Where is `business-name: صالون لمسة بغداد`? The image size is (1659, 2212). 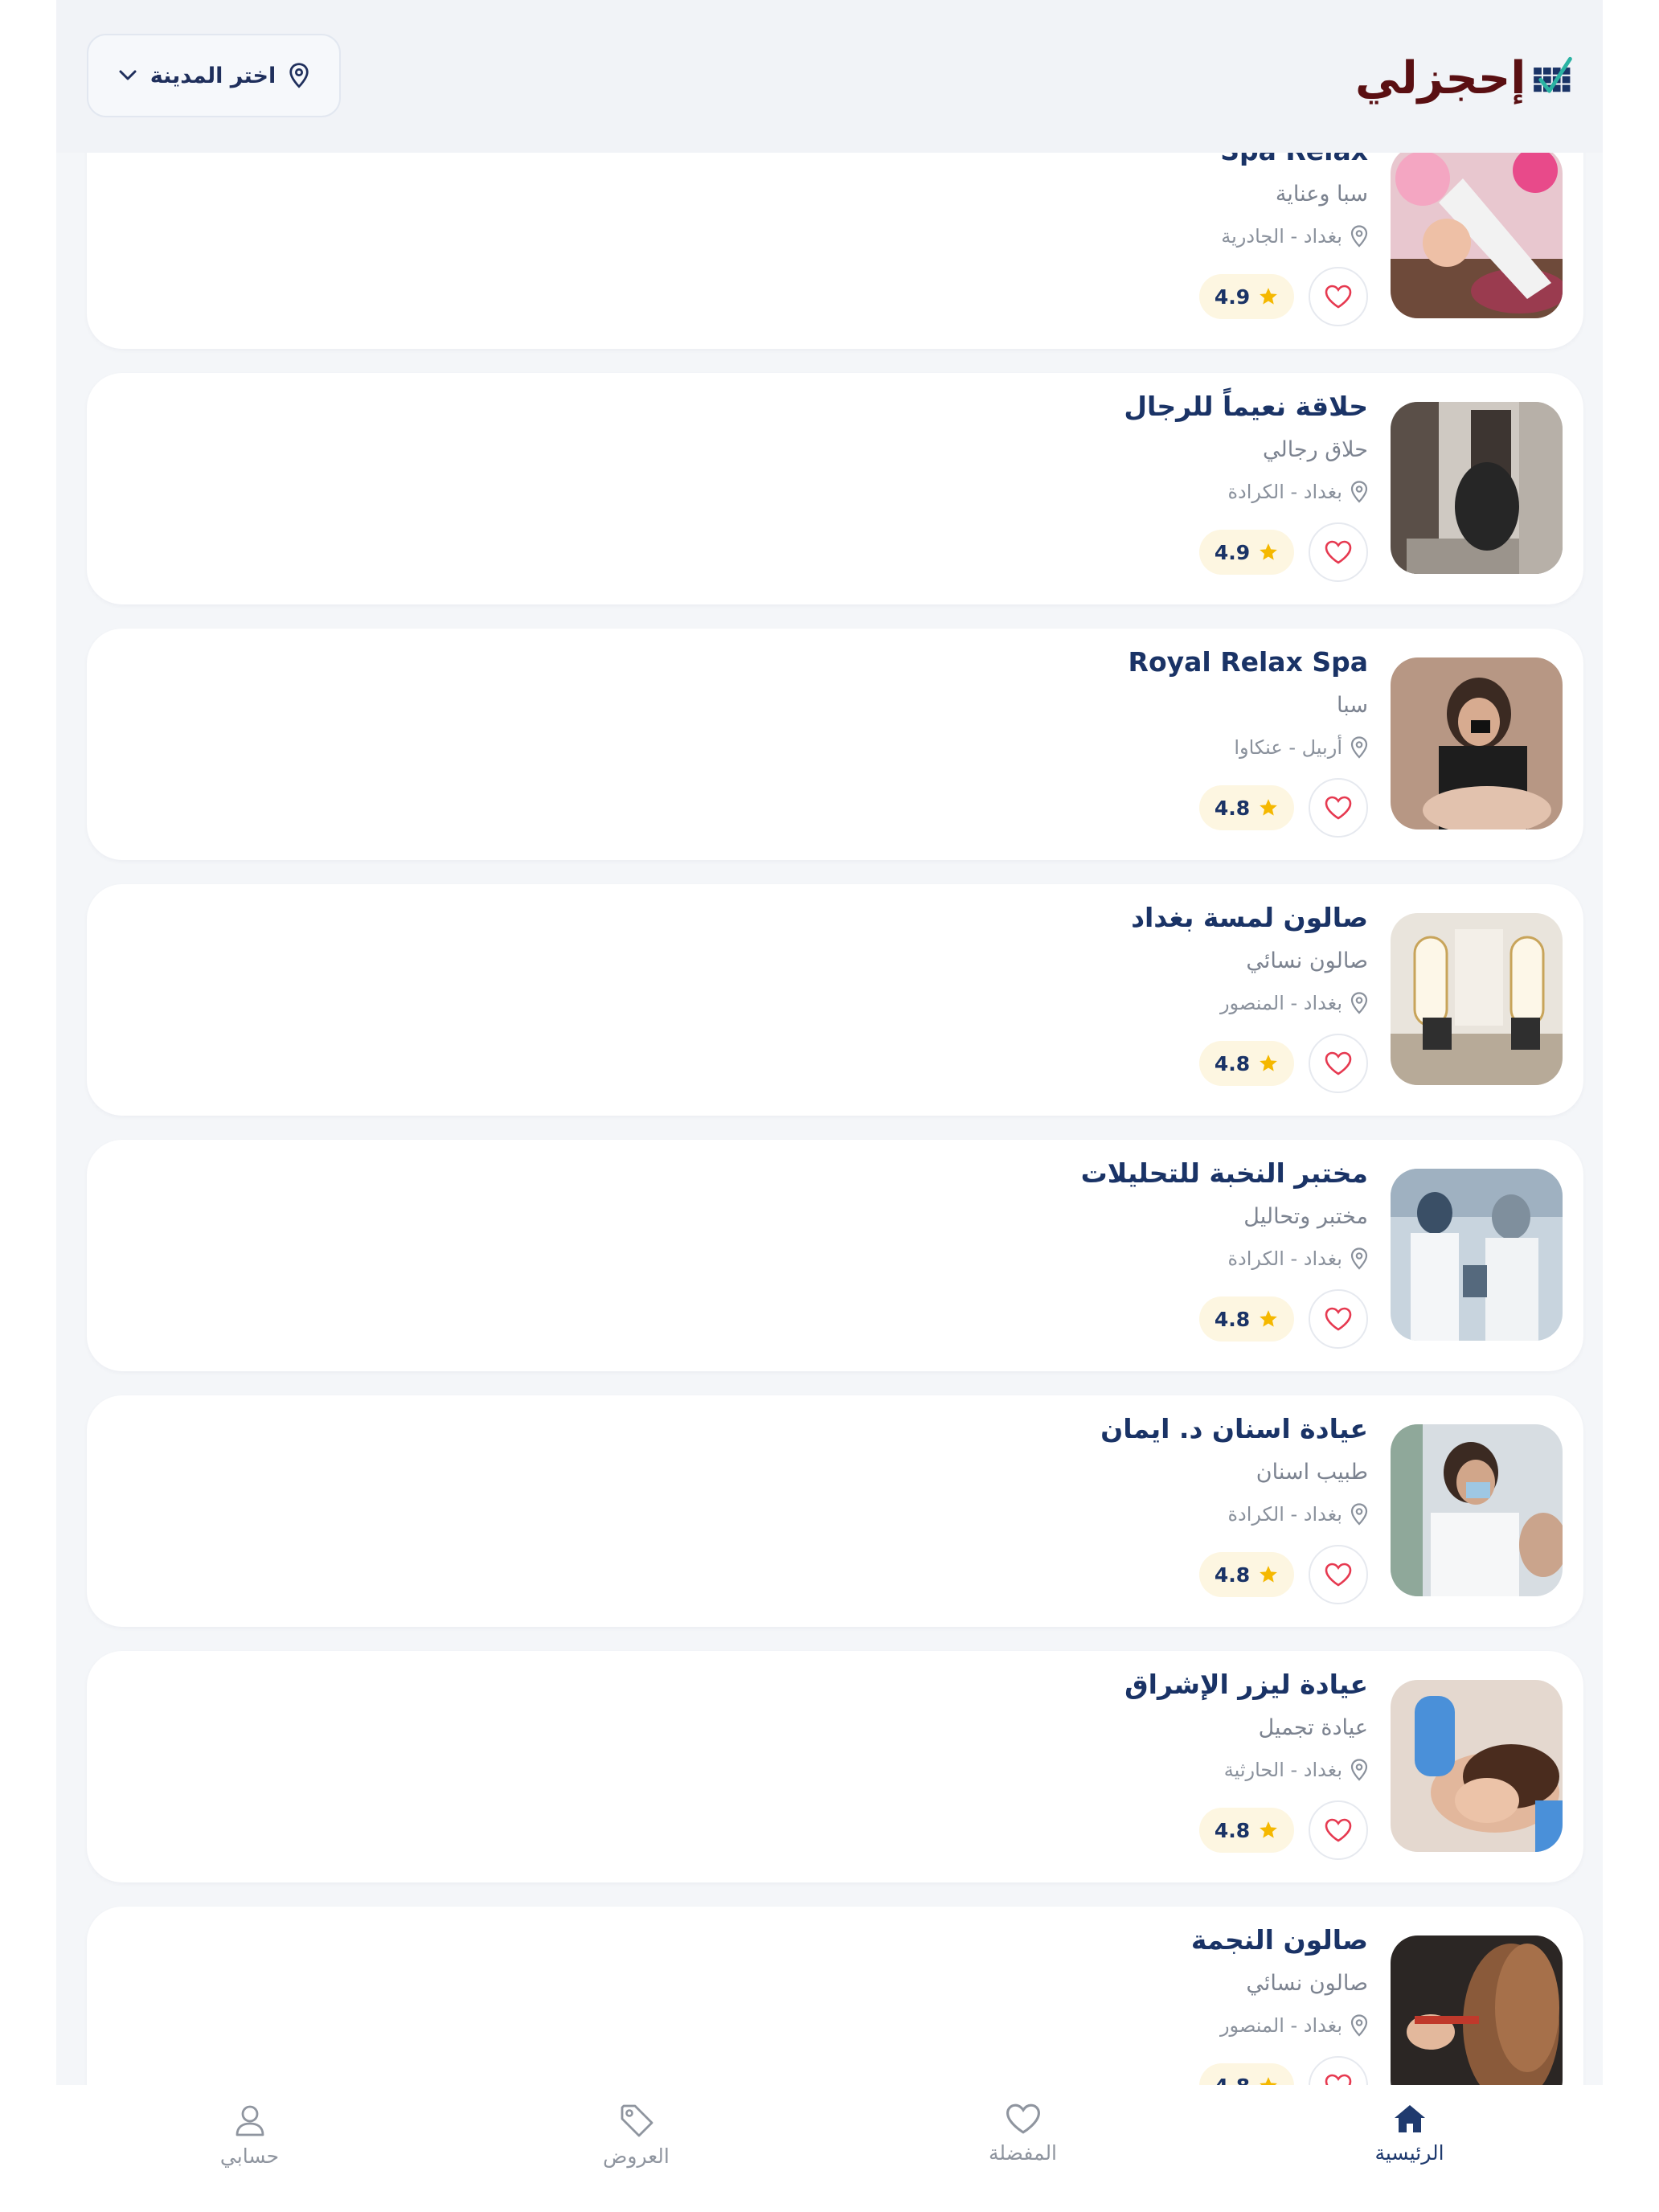
business-name: صالون لمسة بغداد is located at coordinates (1249, 917).